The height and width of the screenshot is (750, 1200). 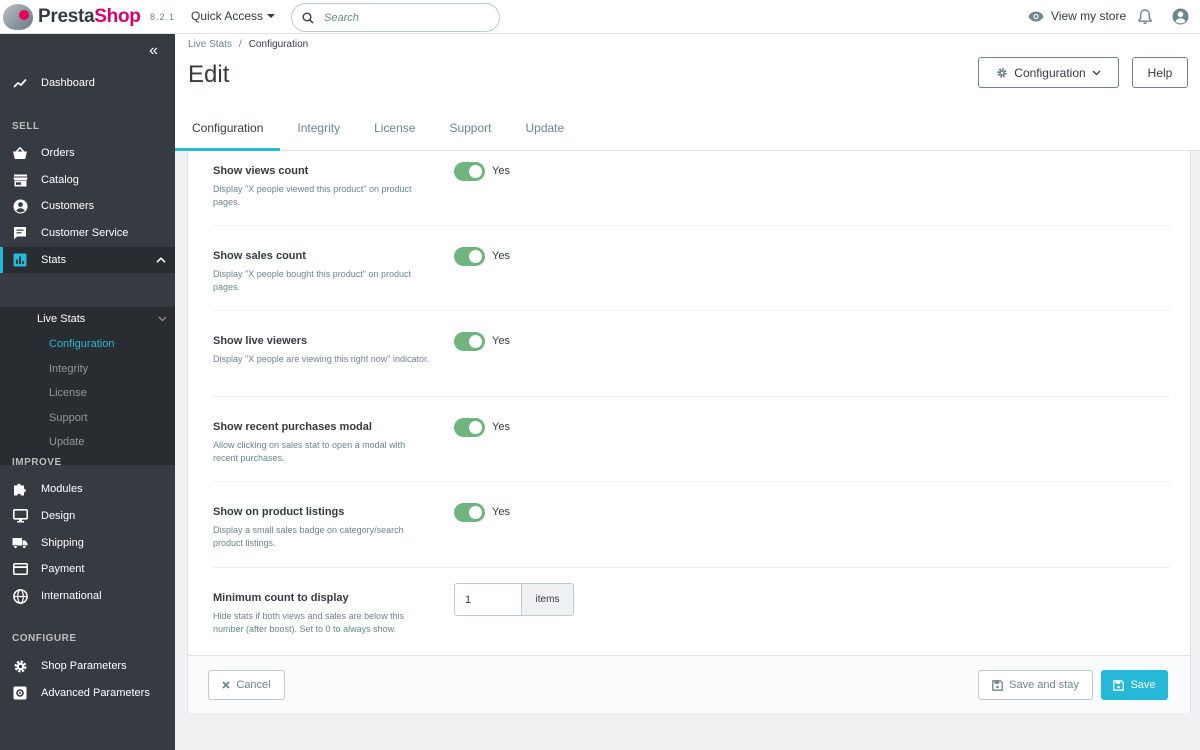 What do you see at coordinates (66, 442) in the screenshot?
I see `submenu-item-update: Update` at bounding box center [66, 442].